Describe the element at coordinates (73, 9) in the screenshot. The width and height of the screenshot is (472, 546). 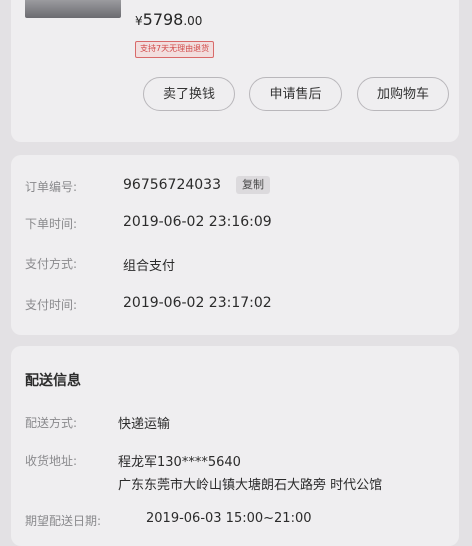
I see `product-thumbnail` at that location.